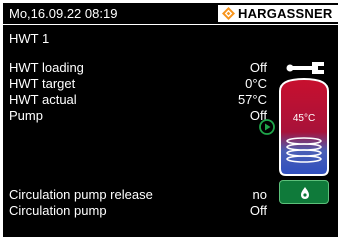 This screenshot has width=342, height=241. What do you see at coordinates (42, 83) in the screenshot?
I see `row-label: HWT target` at bounding box center [42, 83].